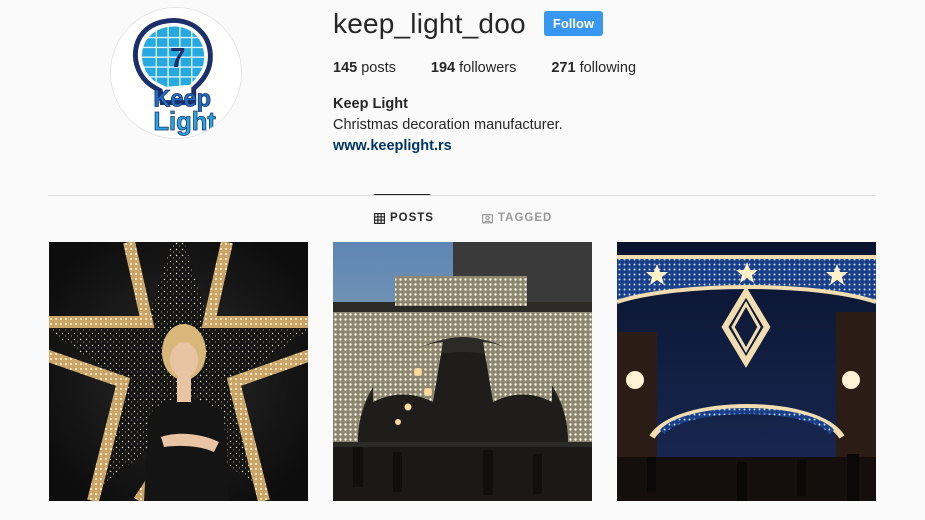  What do you see at coordinates (443, 68) in the screenshot?
I see `followers-count: 194` at bounding box center [443, 68].